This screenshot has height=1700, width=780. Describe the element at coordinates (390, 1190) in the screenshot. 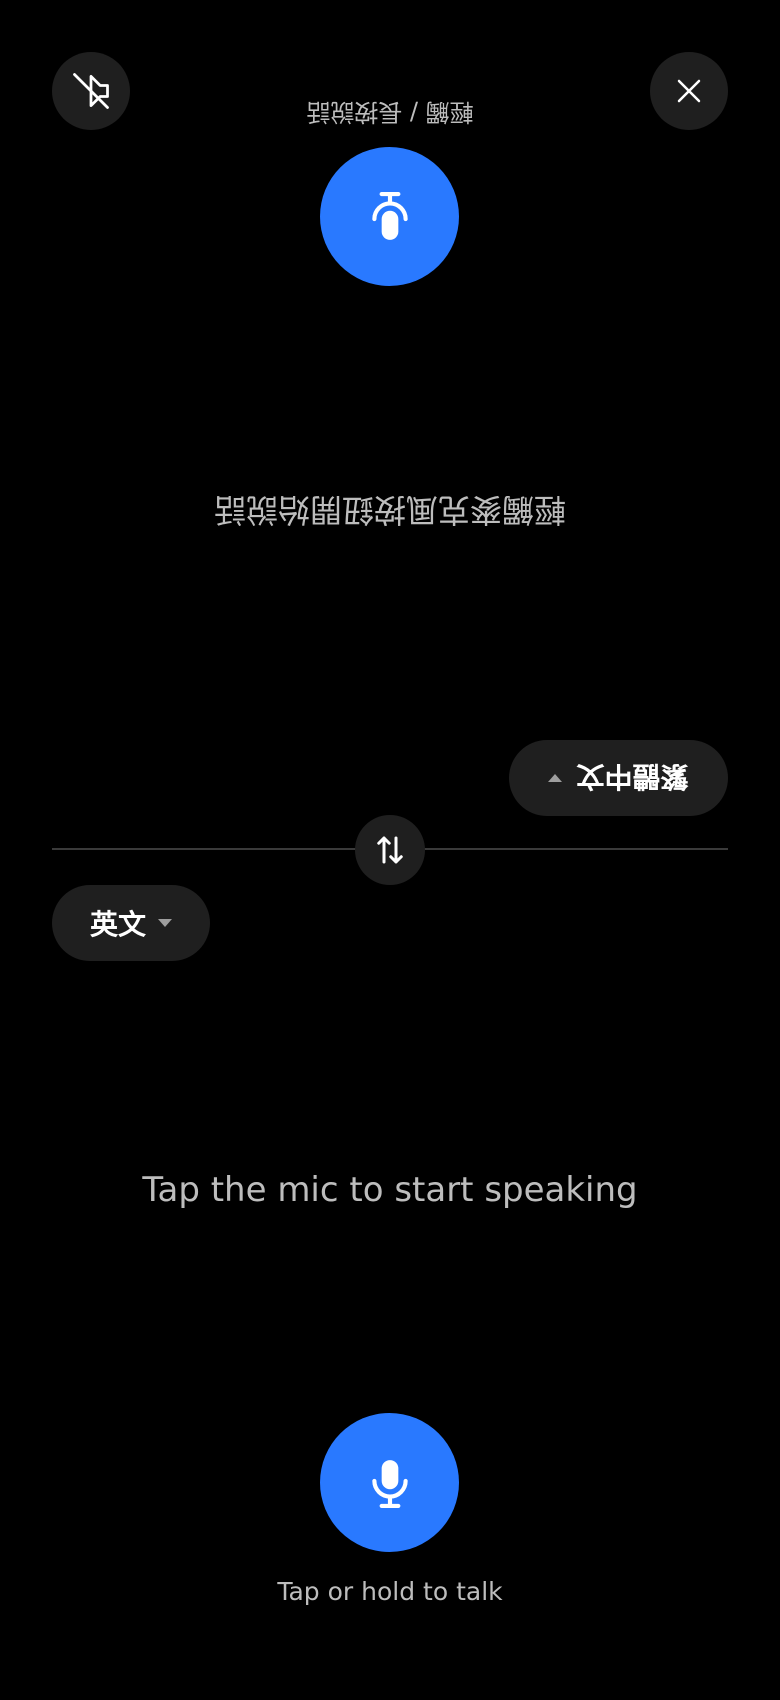

I see `bottom-speak-prompt: Tap the mic to start speaking` at that location.